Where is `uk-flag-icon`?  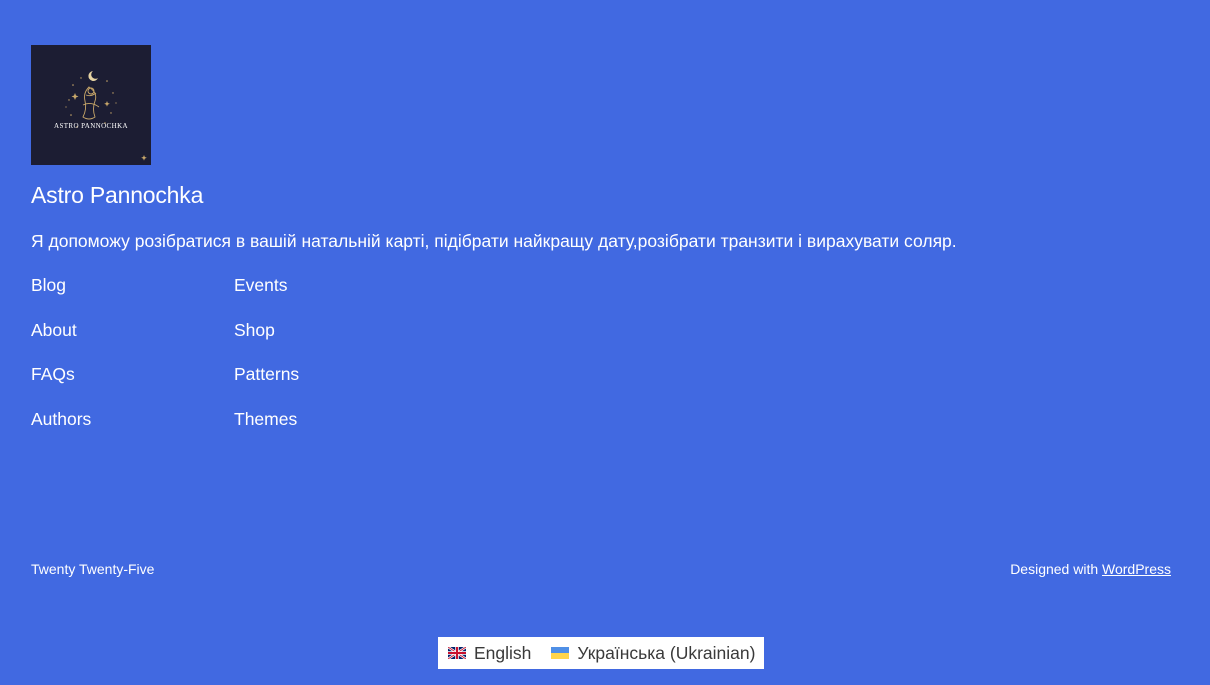
uk-flag-icon is located at coordinates (457, 653).